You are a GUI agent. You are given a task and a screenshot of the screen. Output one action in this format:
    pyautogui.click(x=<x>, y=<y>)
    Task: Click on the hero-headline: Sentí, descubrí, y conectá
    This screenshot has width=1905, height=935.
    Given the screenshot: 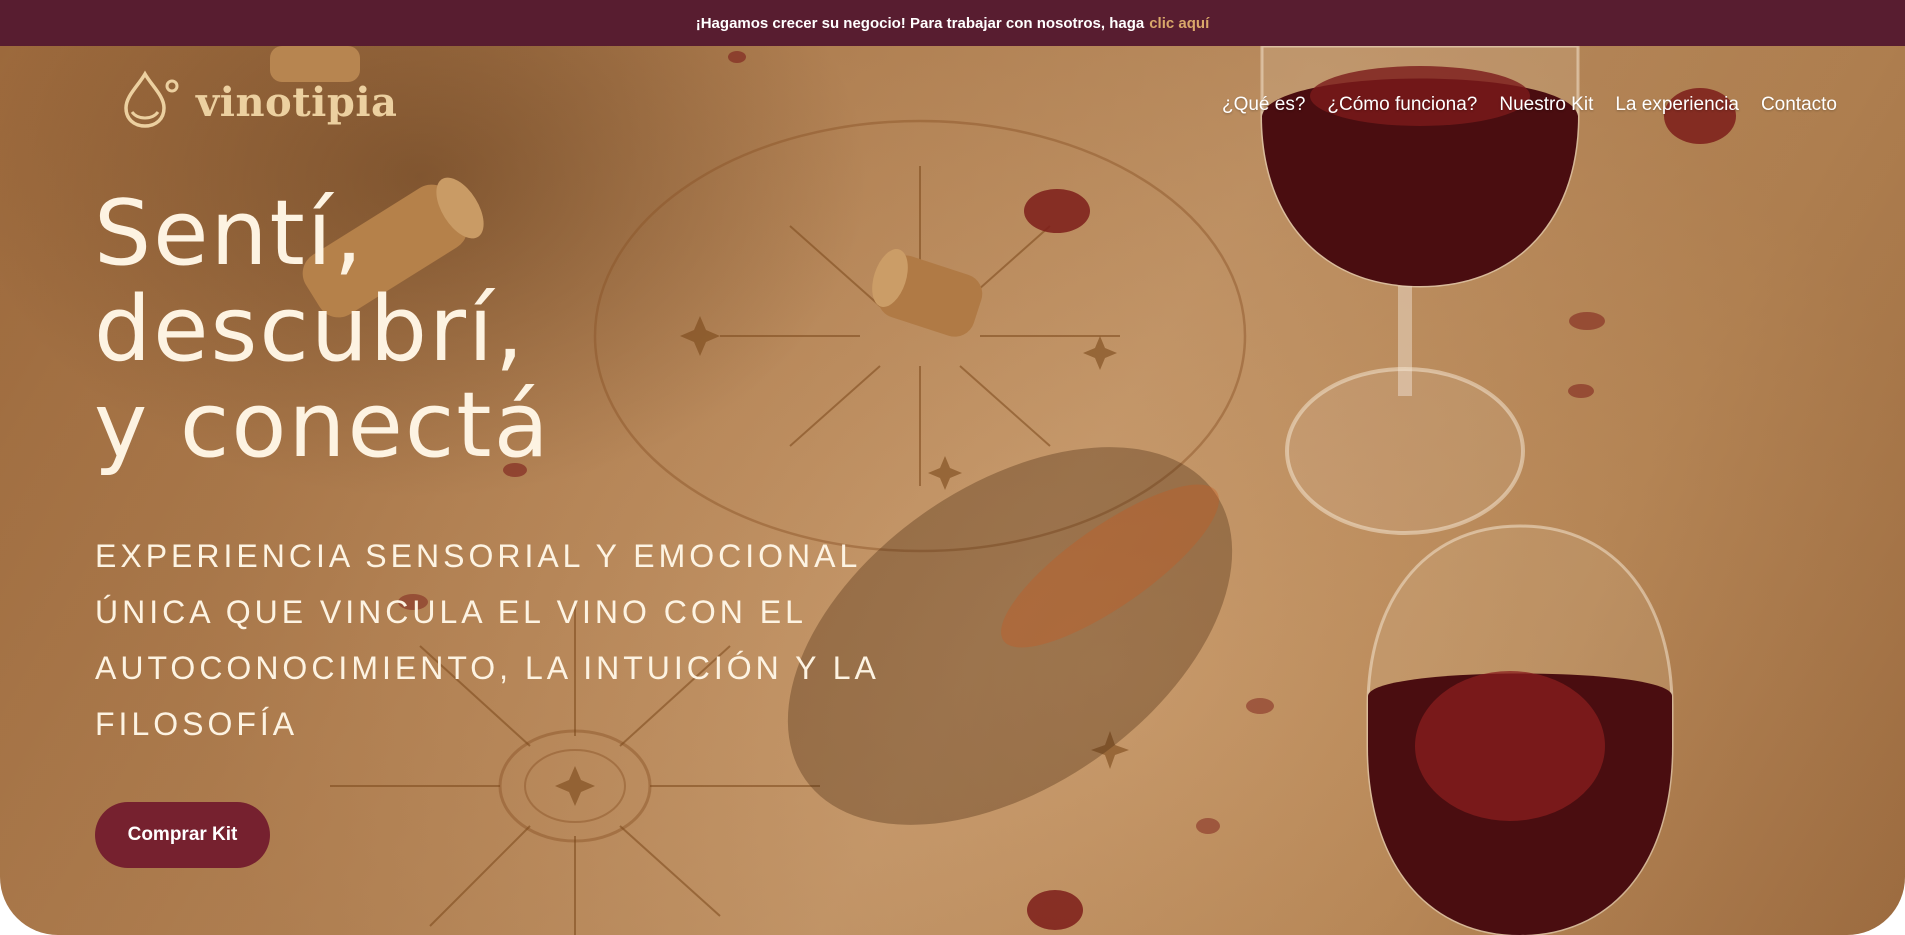 What is the action you would take?
    pyautogui.click(x=322, y=330)
    